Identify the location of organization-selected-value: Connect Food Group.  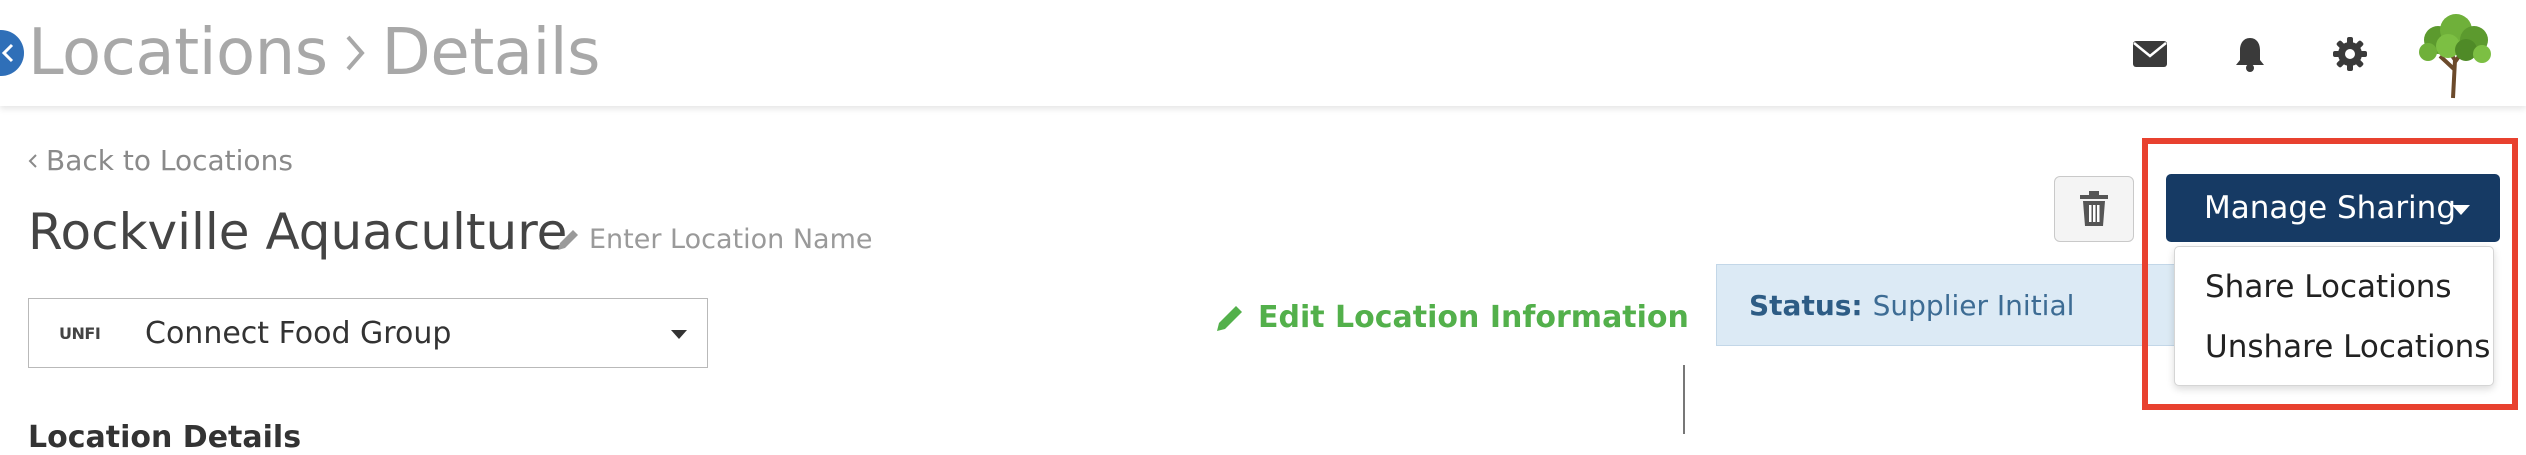
(298, 333).